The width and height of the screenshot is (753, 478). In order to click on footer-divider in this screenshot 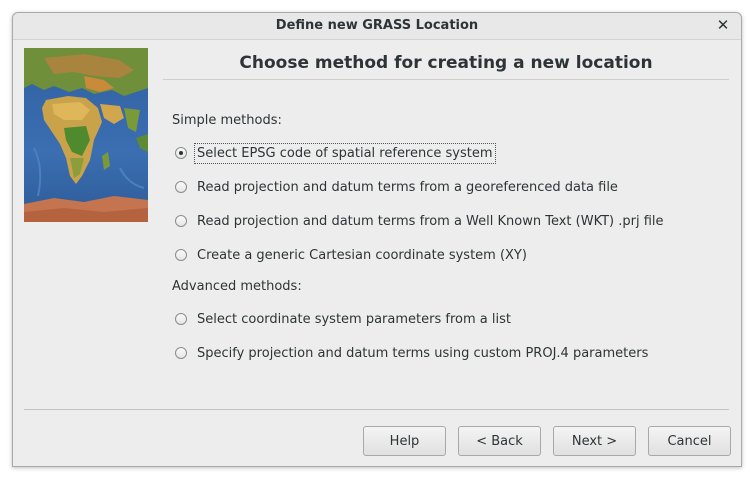, I will do `click(376, 409)`.